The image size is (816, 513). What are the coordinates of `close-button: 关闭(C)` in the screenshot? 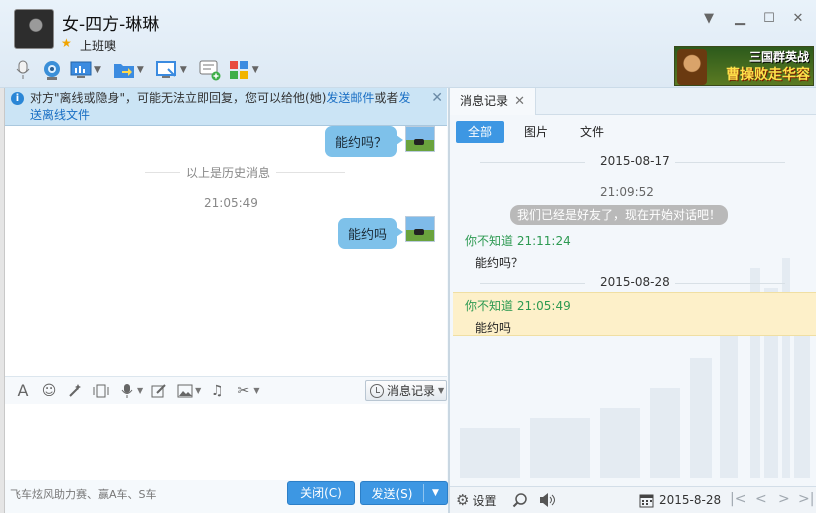 It's located at (321, 493).